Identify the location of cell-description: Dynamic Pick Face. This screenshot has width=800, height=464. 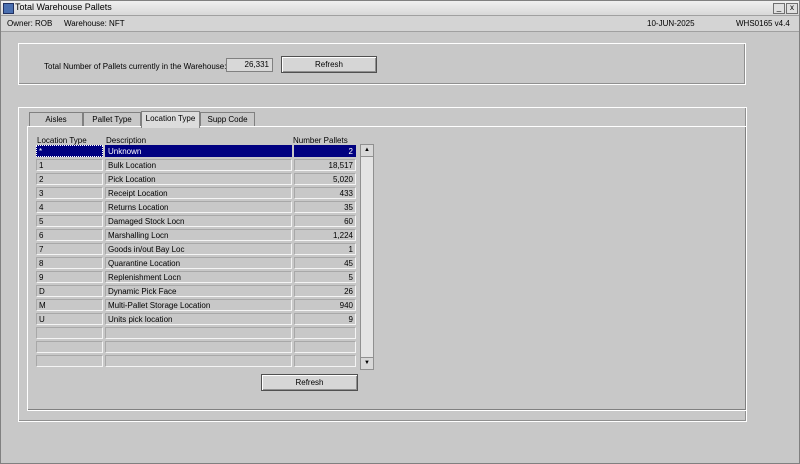
(198, 291).